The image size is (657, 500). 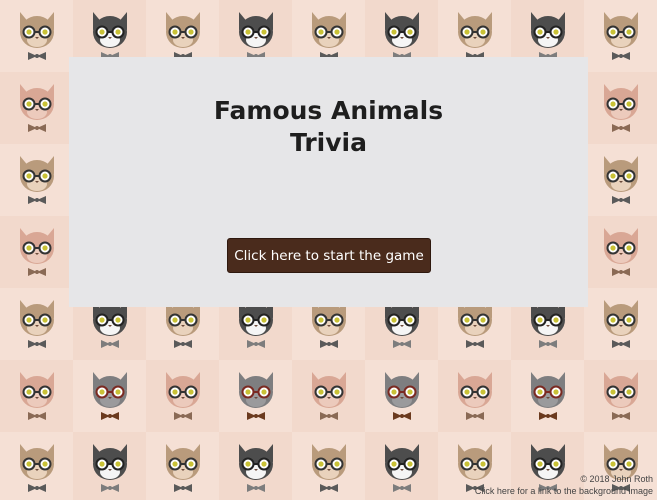 What do you see at coordinates (328, 110) in the screenshot?
I see `title-line-1: Famous Animals` at bounding box center [328, 110].